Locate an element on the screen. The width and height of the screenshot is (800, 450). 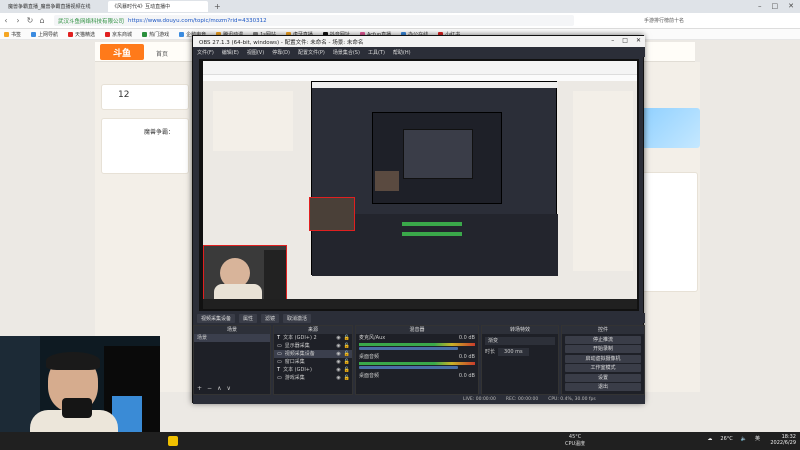
right-sidebar is located at coordinates (670, 227).